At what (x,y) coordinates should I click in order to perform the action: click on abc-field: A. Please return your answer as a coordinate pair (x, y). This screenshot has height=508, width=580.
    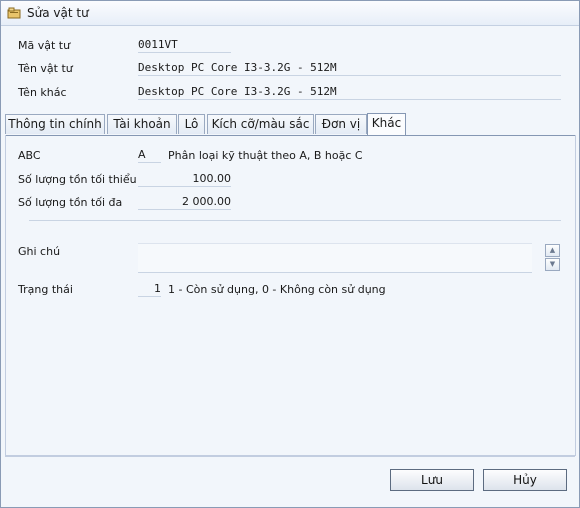
    Looking at the image, I should click on (149, 155).